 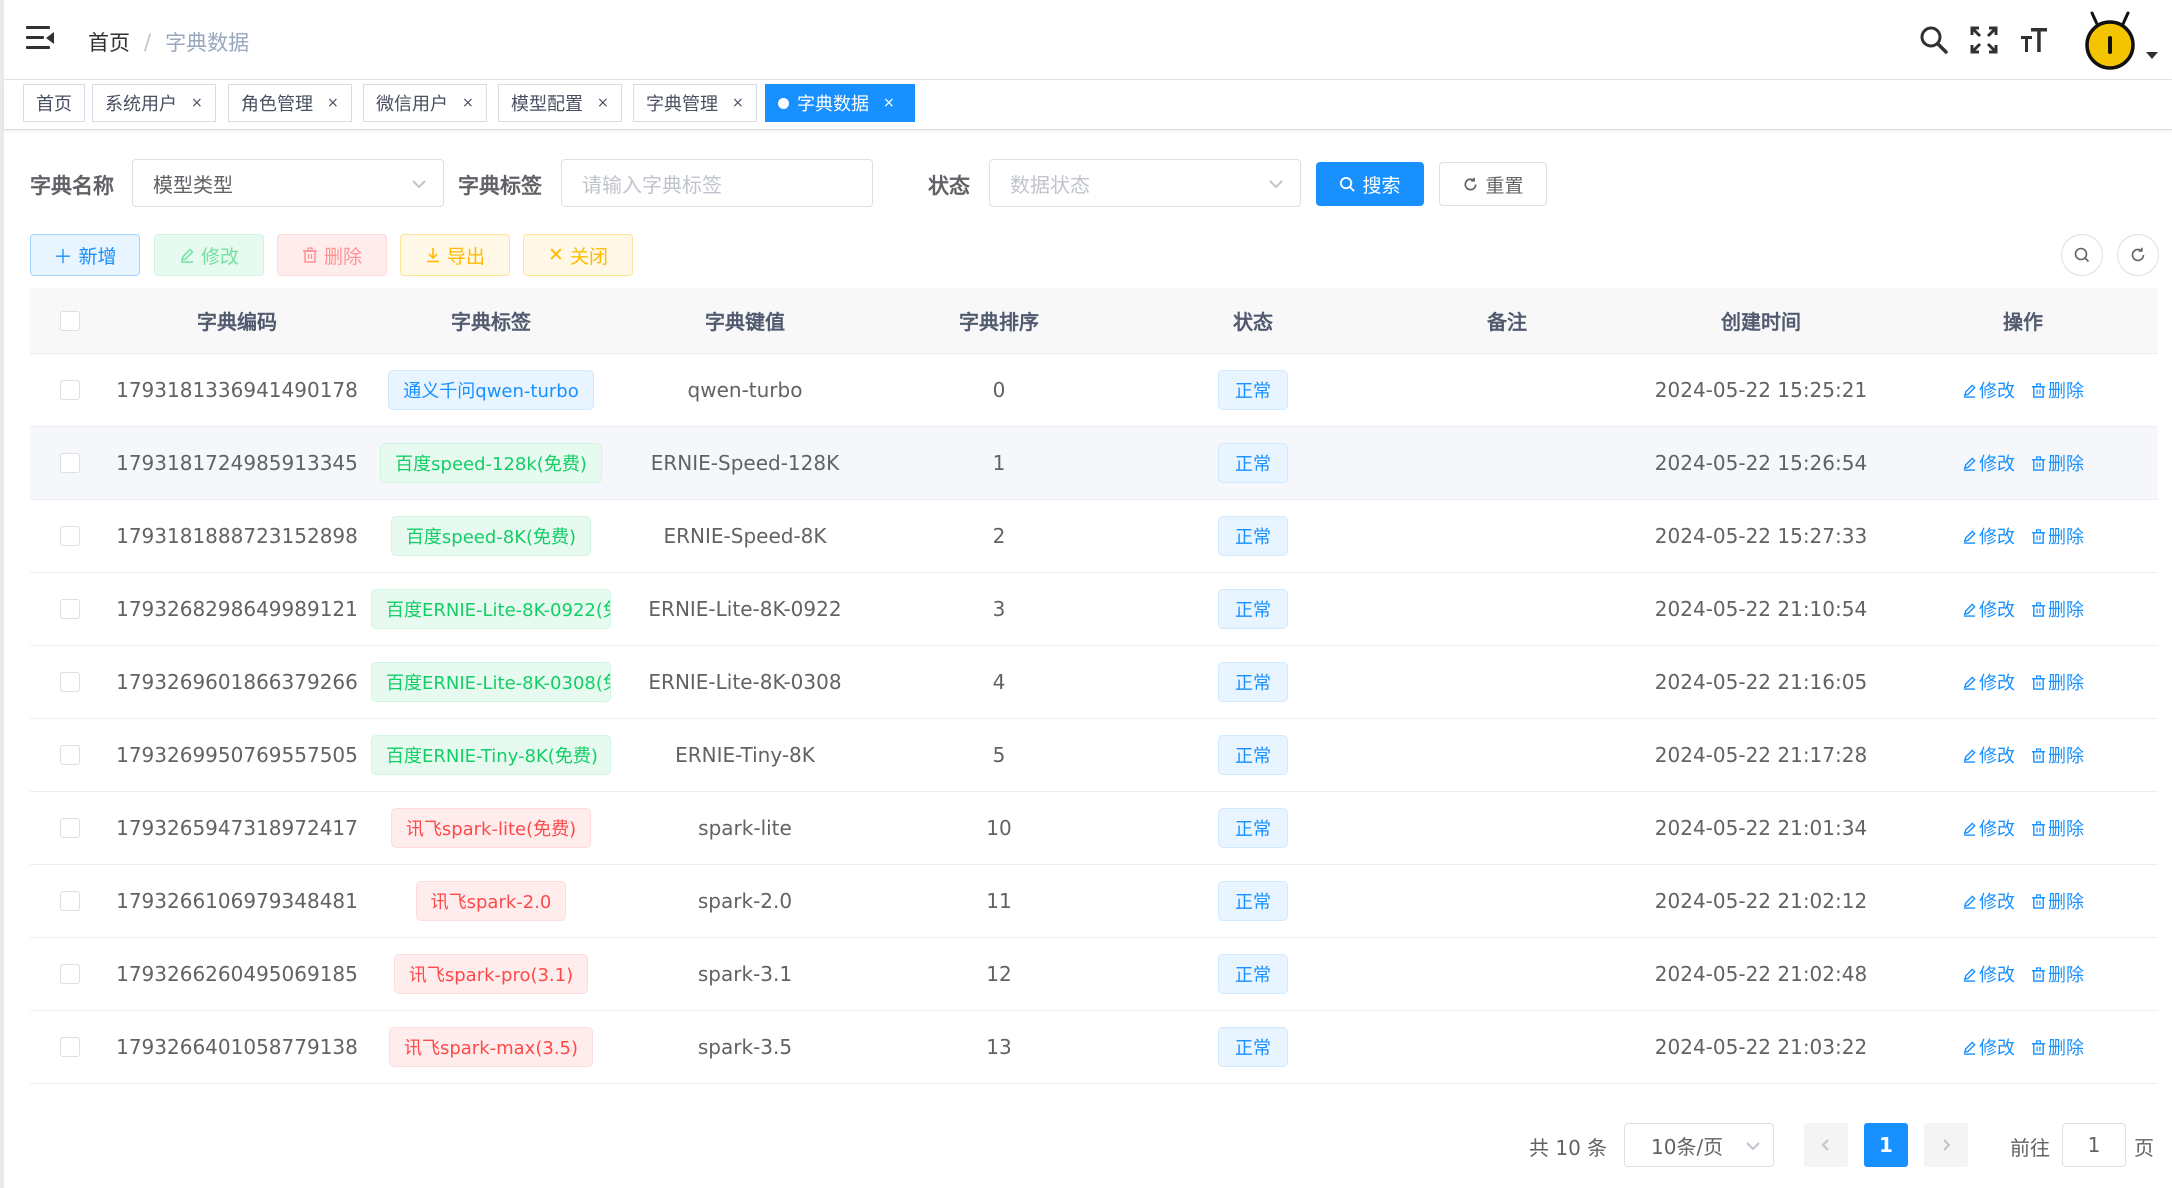 What do you see at coordinates (2082, 255) in the screenshot?
I see `toggle-search-button` at bounding box center [2082, 255].